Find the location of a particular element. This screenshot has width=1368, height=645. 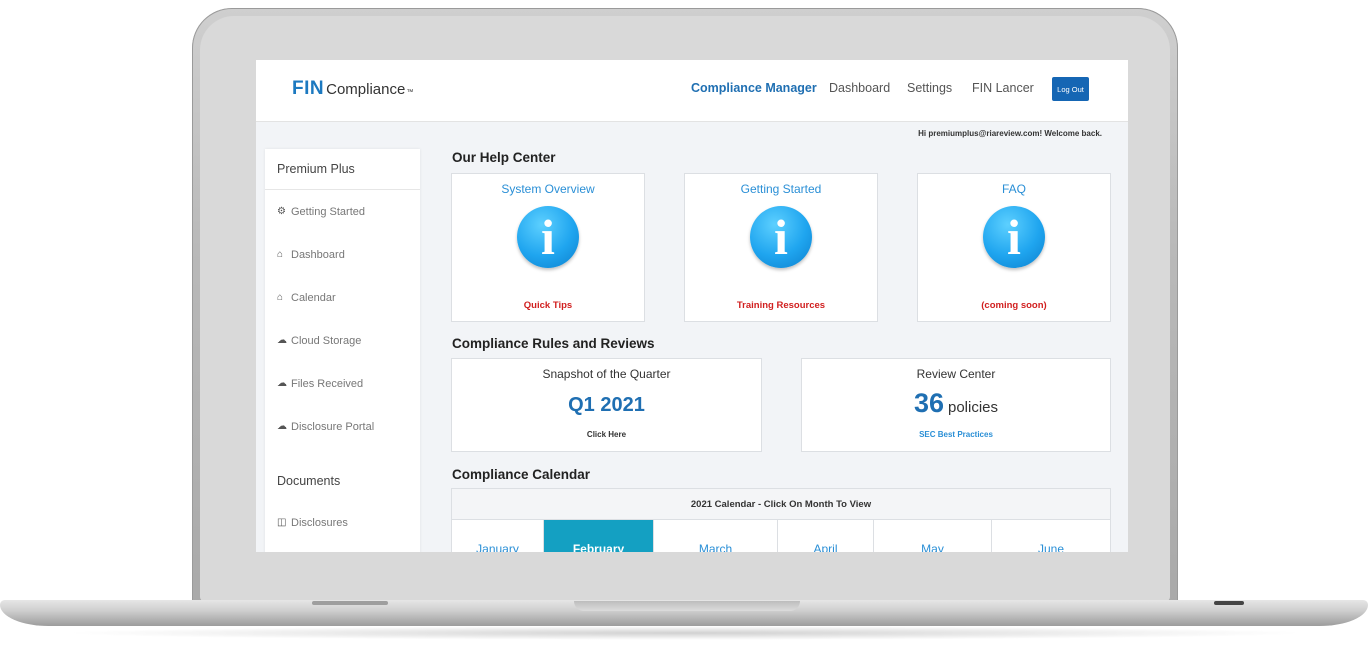

laptop-port-left is located at coordinates (350, 603).